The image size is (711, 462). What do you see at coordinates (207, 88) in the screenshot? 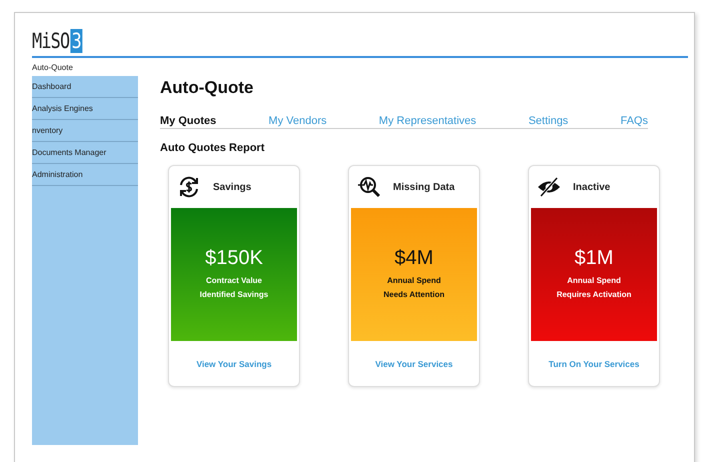
I see `page-title: Auto-Quote` at bounding box center [207, 88].